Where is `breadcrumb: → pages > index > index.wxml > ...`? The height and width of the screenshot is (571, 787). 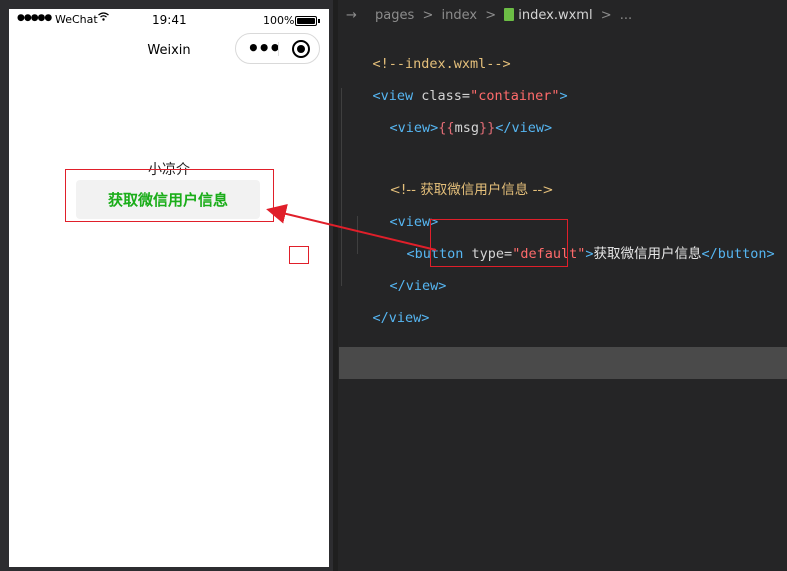 breadcrumb: → pages > index > index.wxml > ... is located at coordinates (491, 17).